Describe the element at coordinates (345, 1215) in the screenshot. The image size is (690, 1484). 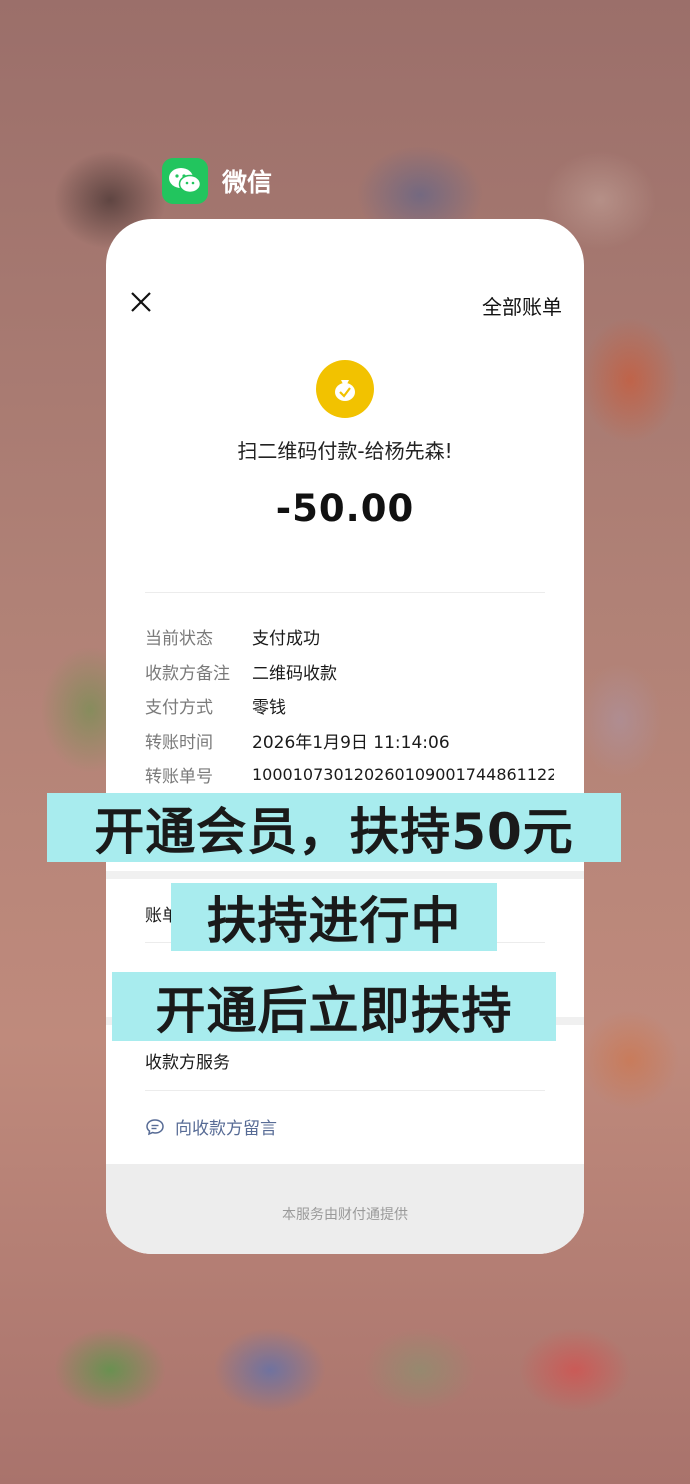
I see `footer-text: 本服务由财付通提供` at that location.